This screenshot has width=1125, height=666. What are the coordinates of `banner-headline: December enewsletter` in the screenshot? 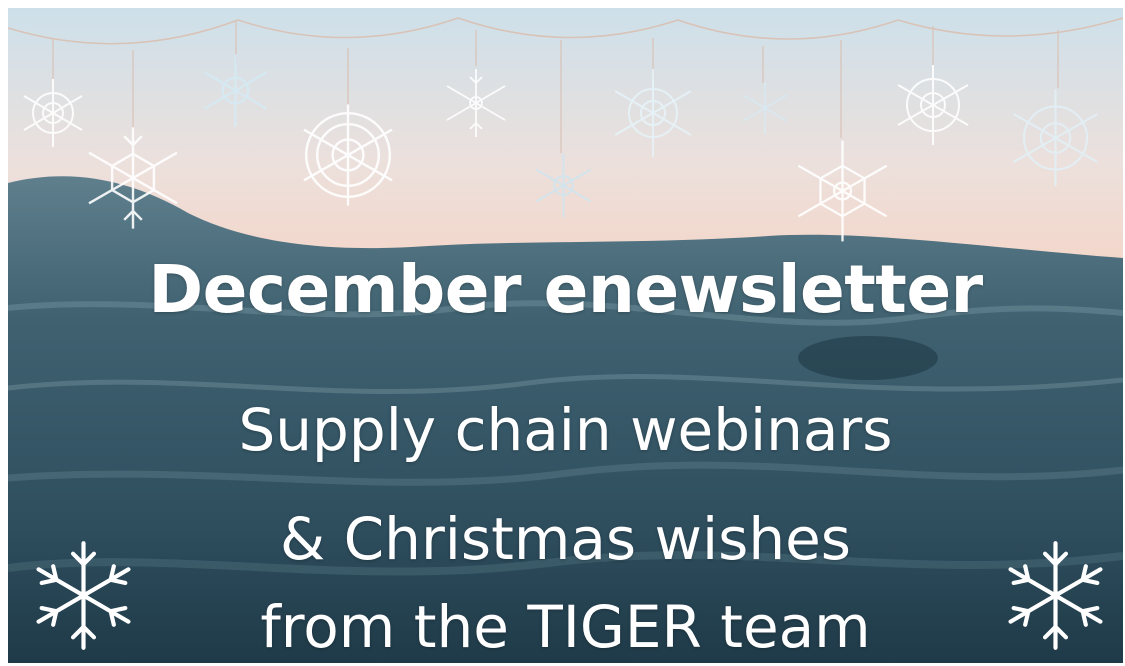 It's located at (565, 289).